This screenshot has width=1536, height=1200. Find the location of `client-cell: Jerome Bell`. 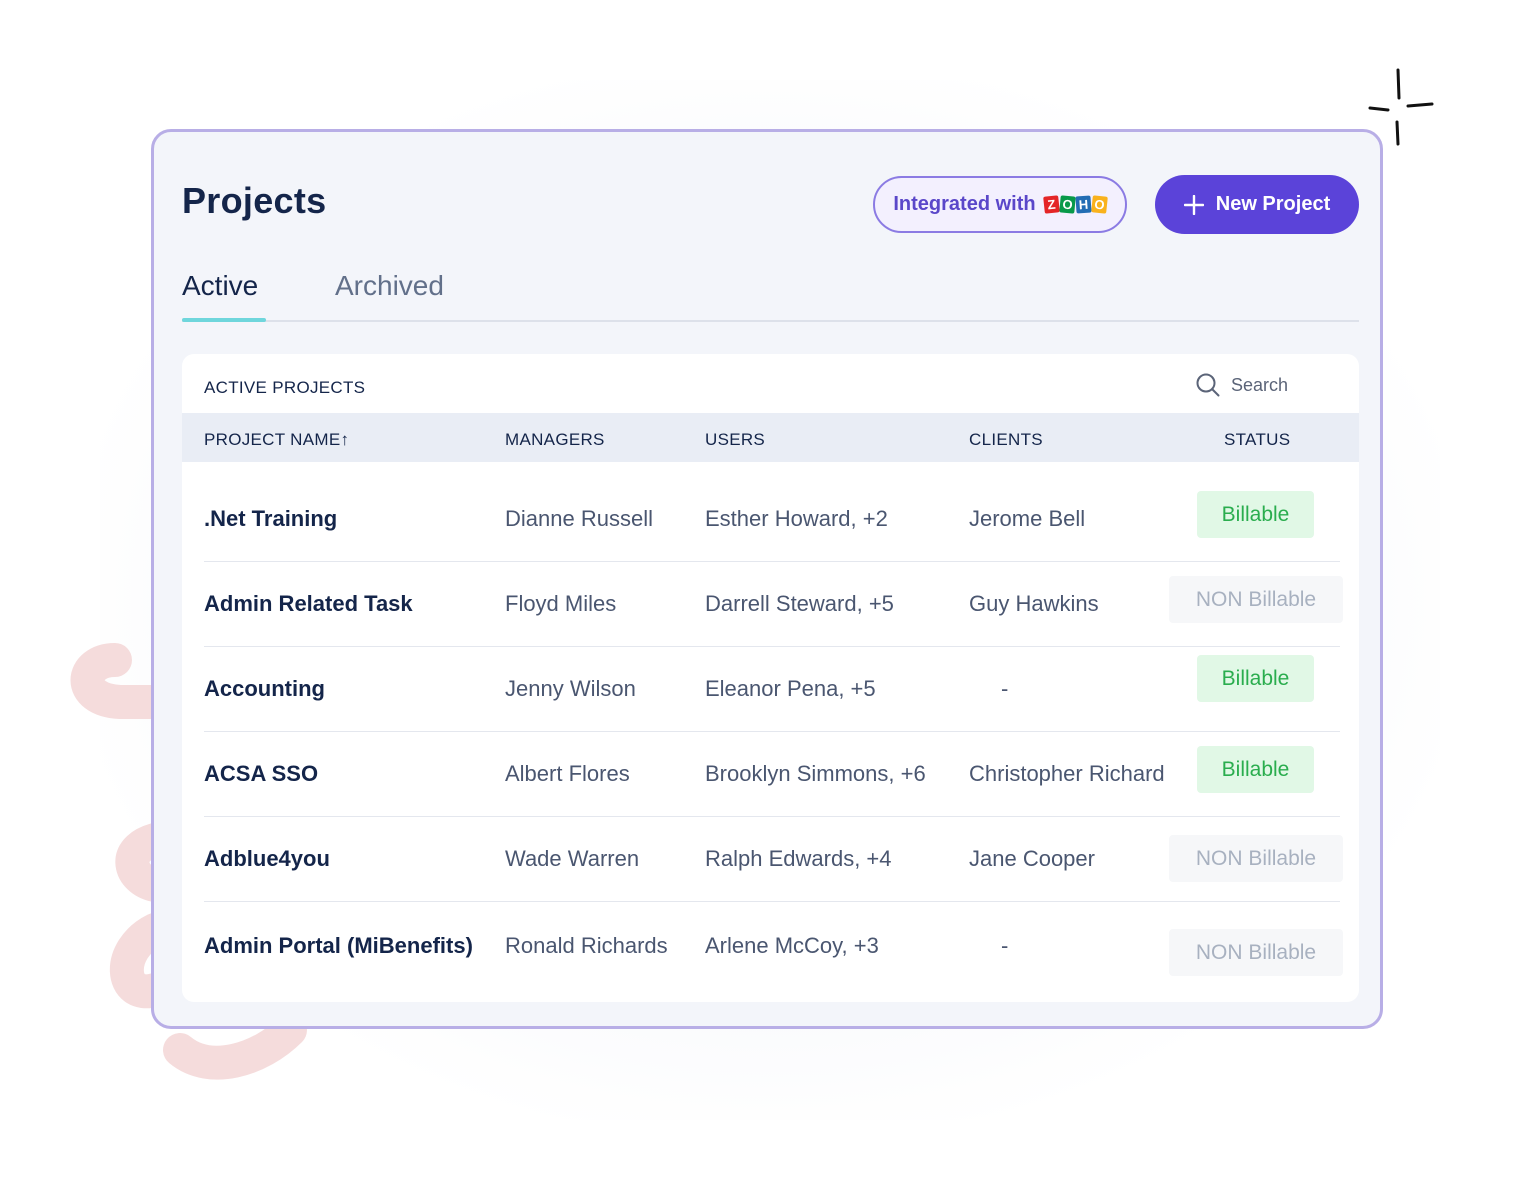

client-cell: Jerome Bell is located at coordinates (1027, 518).